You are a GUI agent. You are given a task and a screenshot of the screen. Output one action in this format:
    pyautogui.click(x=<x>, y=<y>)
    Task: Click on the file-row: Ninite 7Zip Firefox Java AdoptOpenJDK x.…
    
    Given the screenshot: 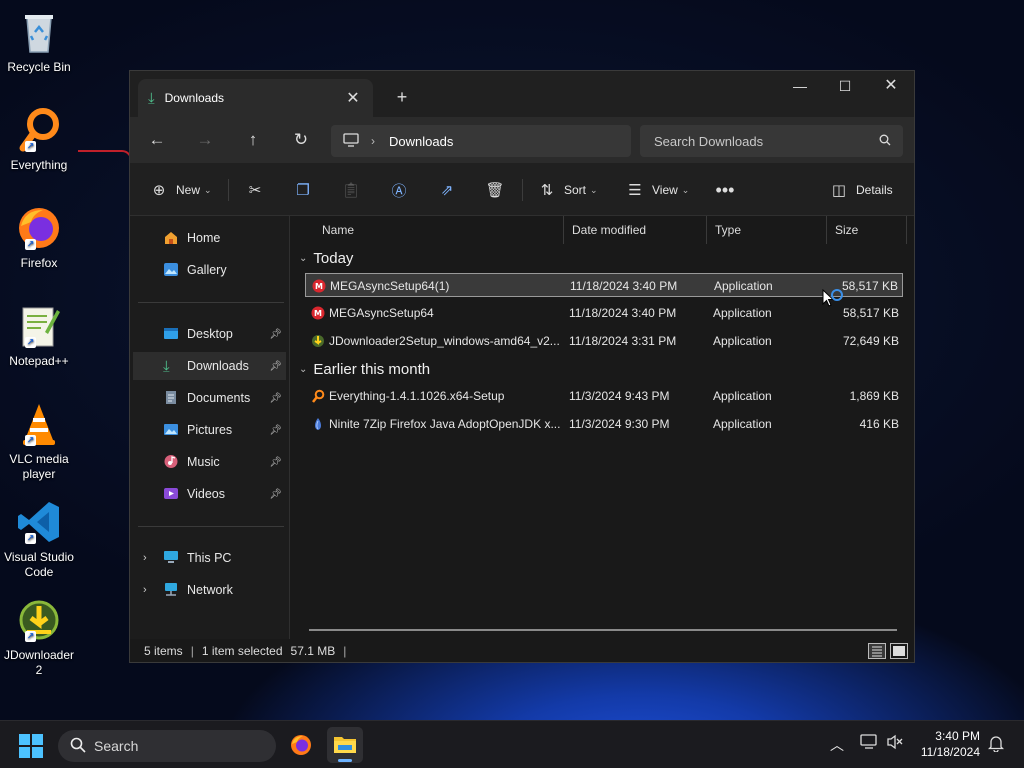 What is the action you would take?
    pyautogui.click(x=604, y=424)
    